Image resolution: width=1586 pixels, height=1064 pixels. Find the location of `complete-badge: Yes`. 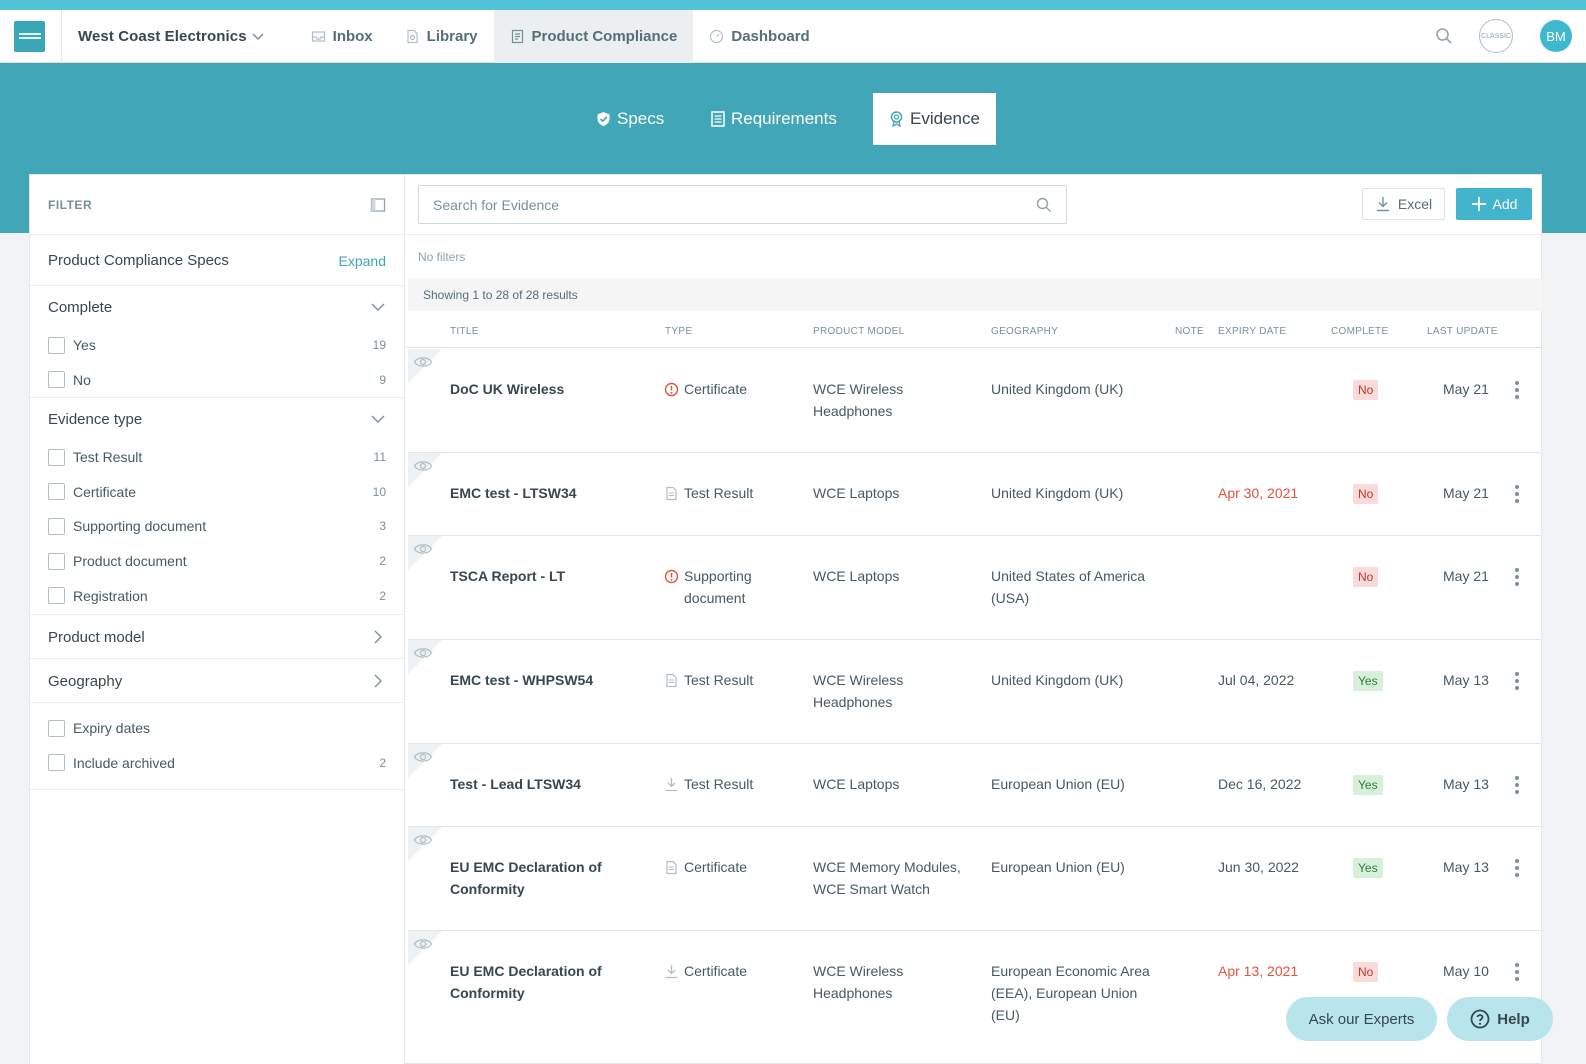

complete-badge: Yes is located at coordinates (1368, 868).